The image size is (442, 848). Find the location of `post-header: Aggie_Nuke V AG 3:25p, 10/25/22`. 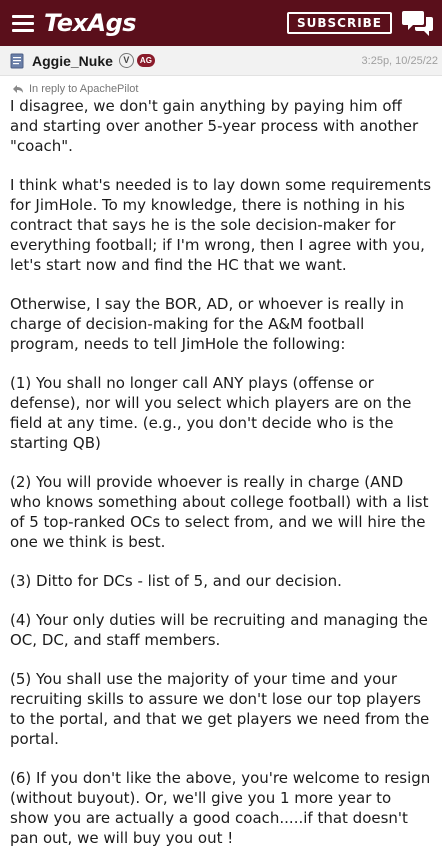

post-header: Aggie_Nuke V AG 3:25p, 10/25/22 is located at coordinates (221, 61).